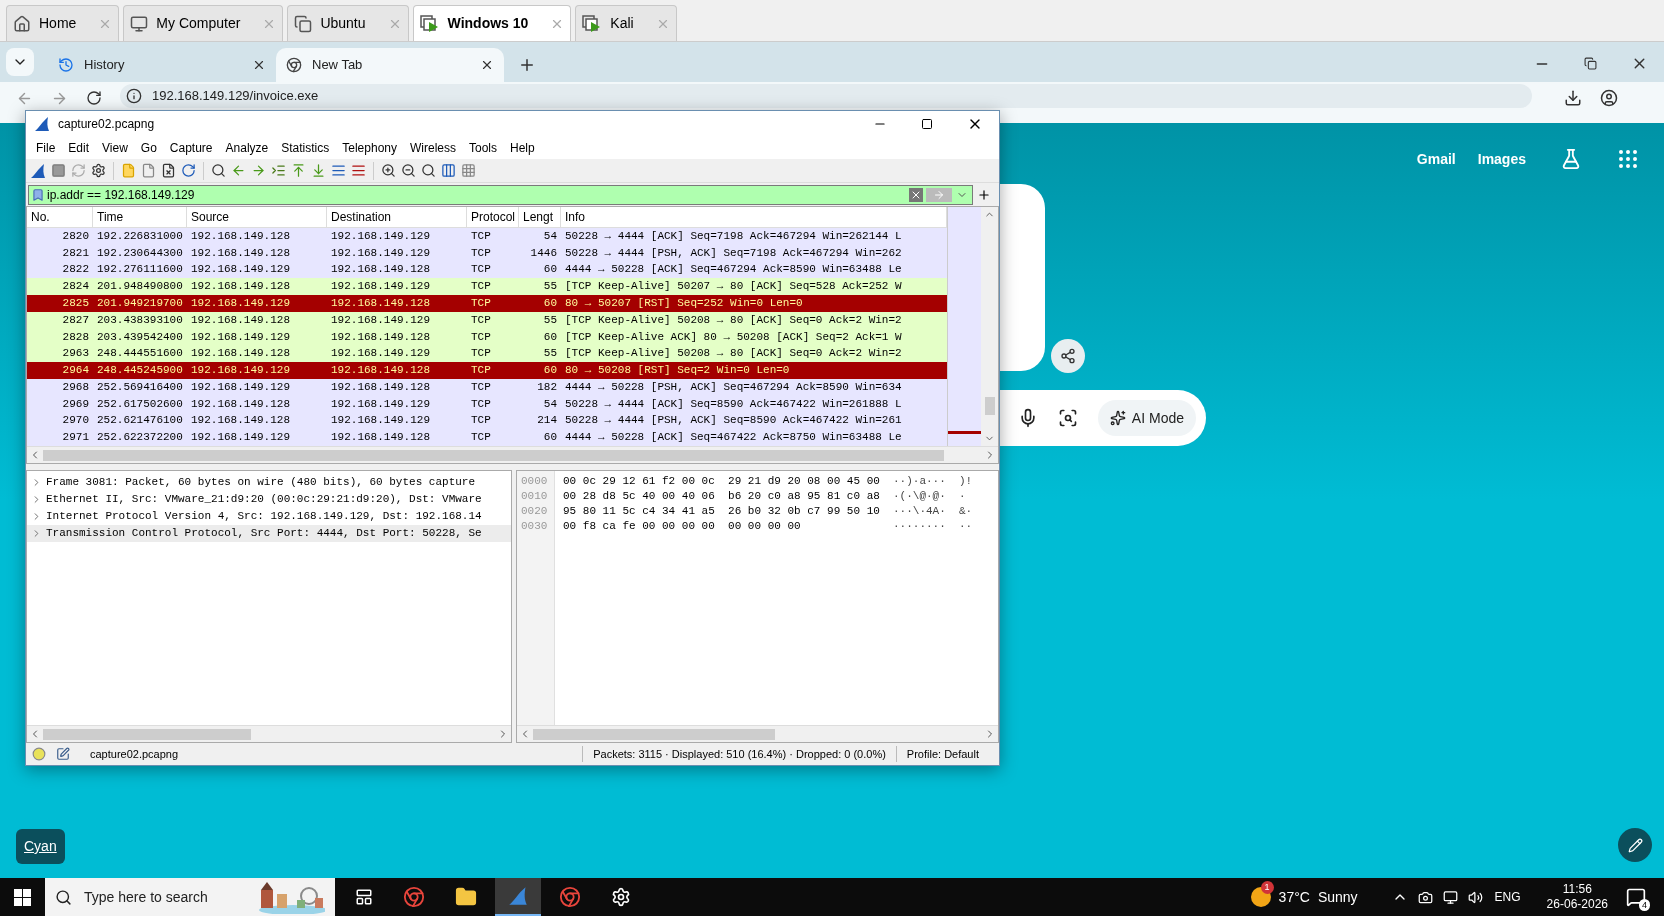  I want to click on menu-item: Telephony, so click(369, 148).